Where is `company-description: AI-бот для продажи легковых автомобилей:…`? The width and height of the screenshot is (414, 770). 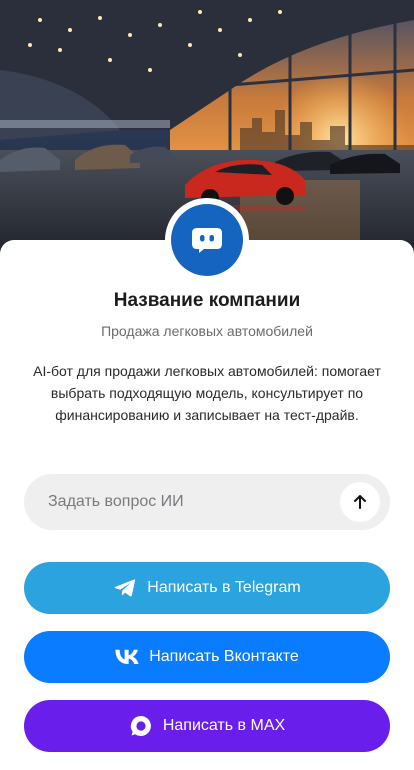 company-description: AI-бот для продажи легковых автомобилей:… is located at coordinates (207, 393).